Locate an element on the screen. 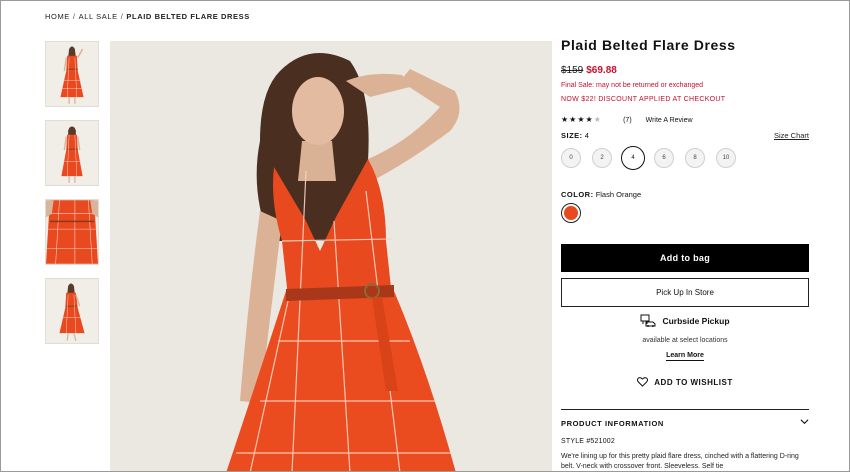 This screenshot has width=850, height=472. rating-row: ★★★★★ (7) Write A Review is located at coordinates (685, 119).